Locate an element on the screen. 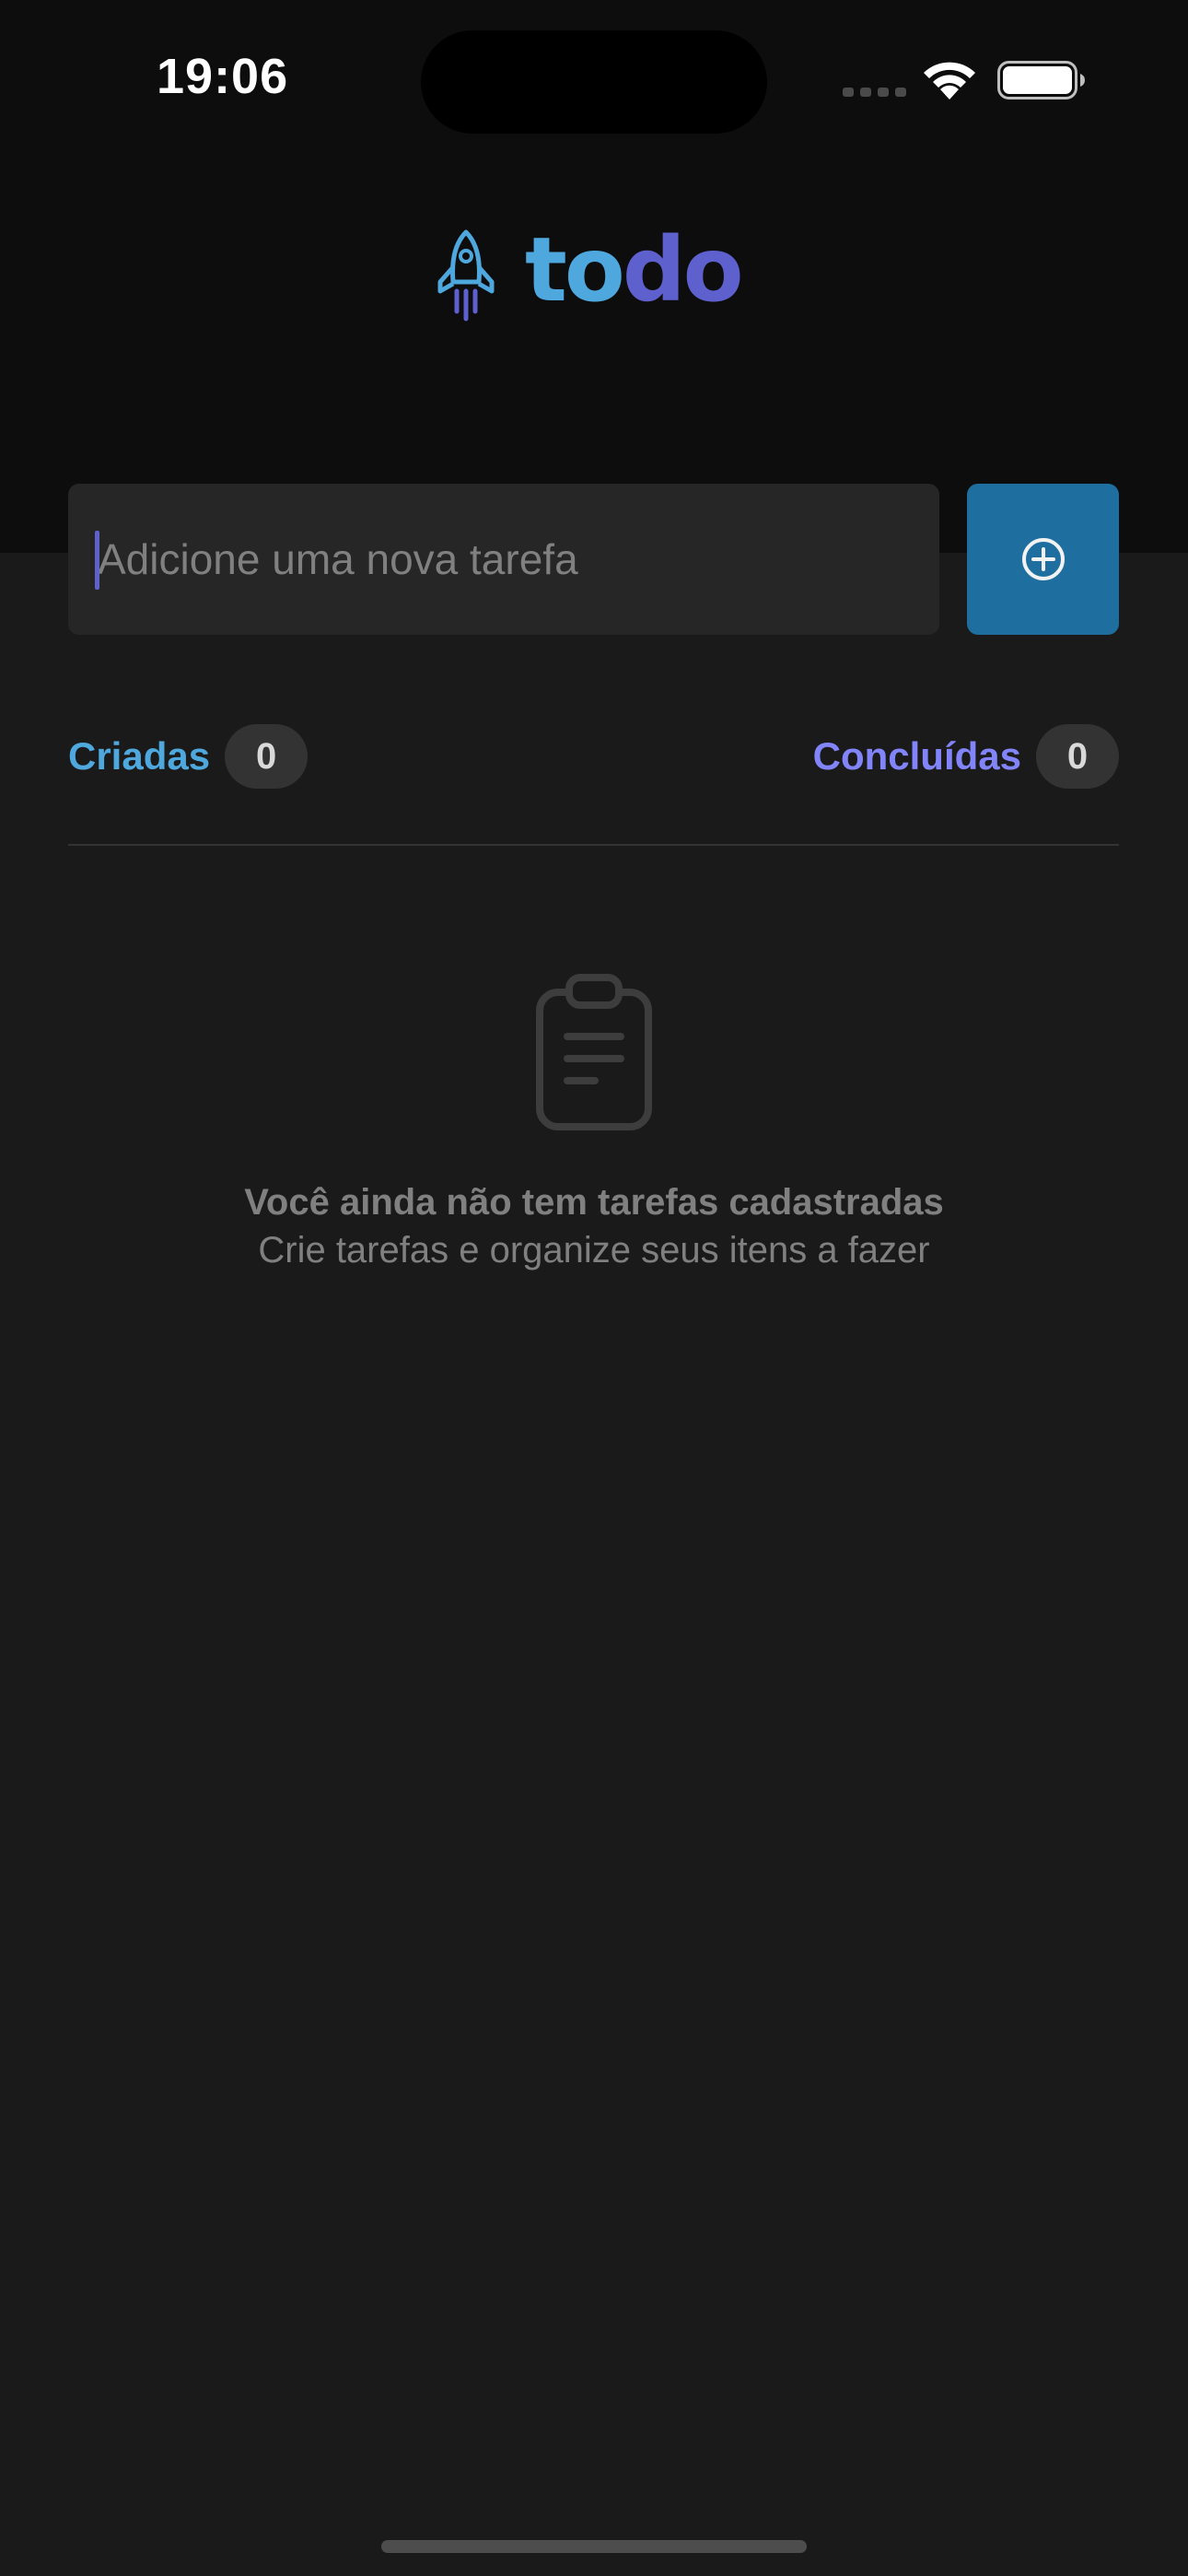 The height and width of the screenshot is (2576, 1188). rocket-icon is located at coordinates (466, 275).